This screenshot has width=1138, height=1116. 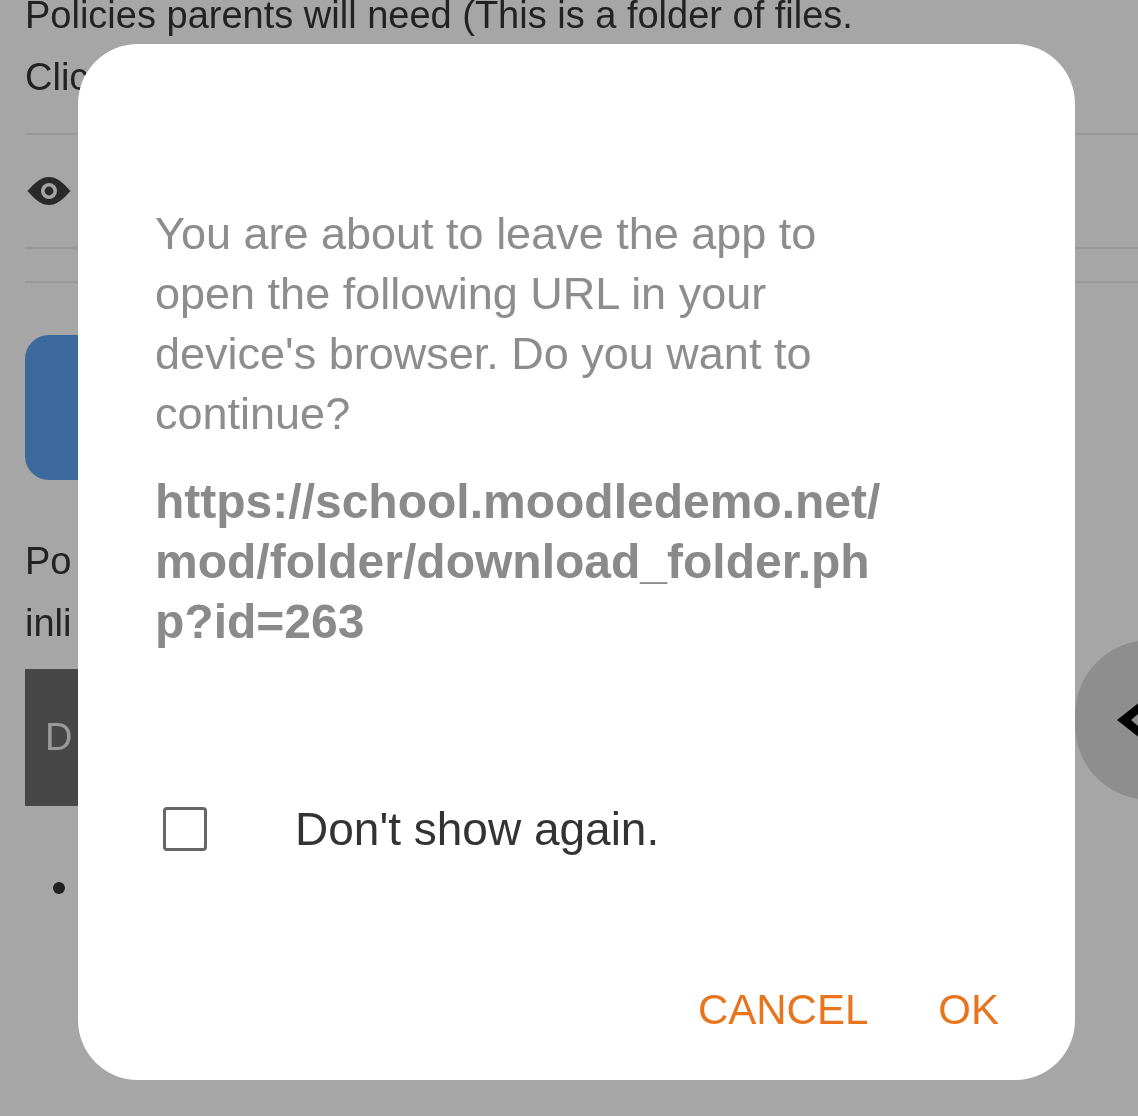 What do you see at coordinates (439, 19) in the screenshot?
I see `heading-text: Policies parents will need (This is a folder of files.` at bounding box center [439, 19].